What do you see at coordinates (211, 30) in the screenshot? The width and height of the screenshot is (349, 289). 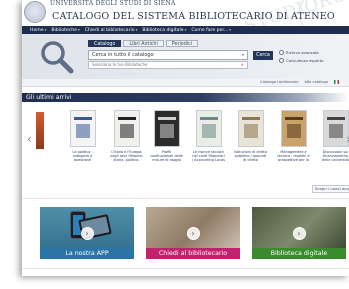 I see `nav-come-fare: Come fare per...▾` at bounding box center [211, 30].